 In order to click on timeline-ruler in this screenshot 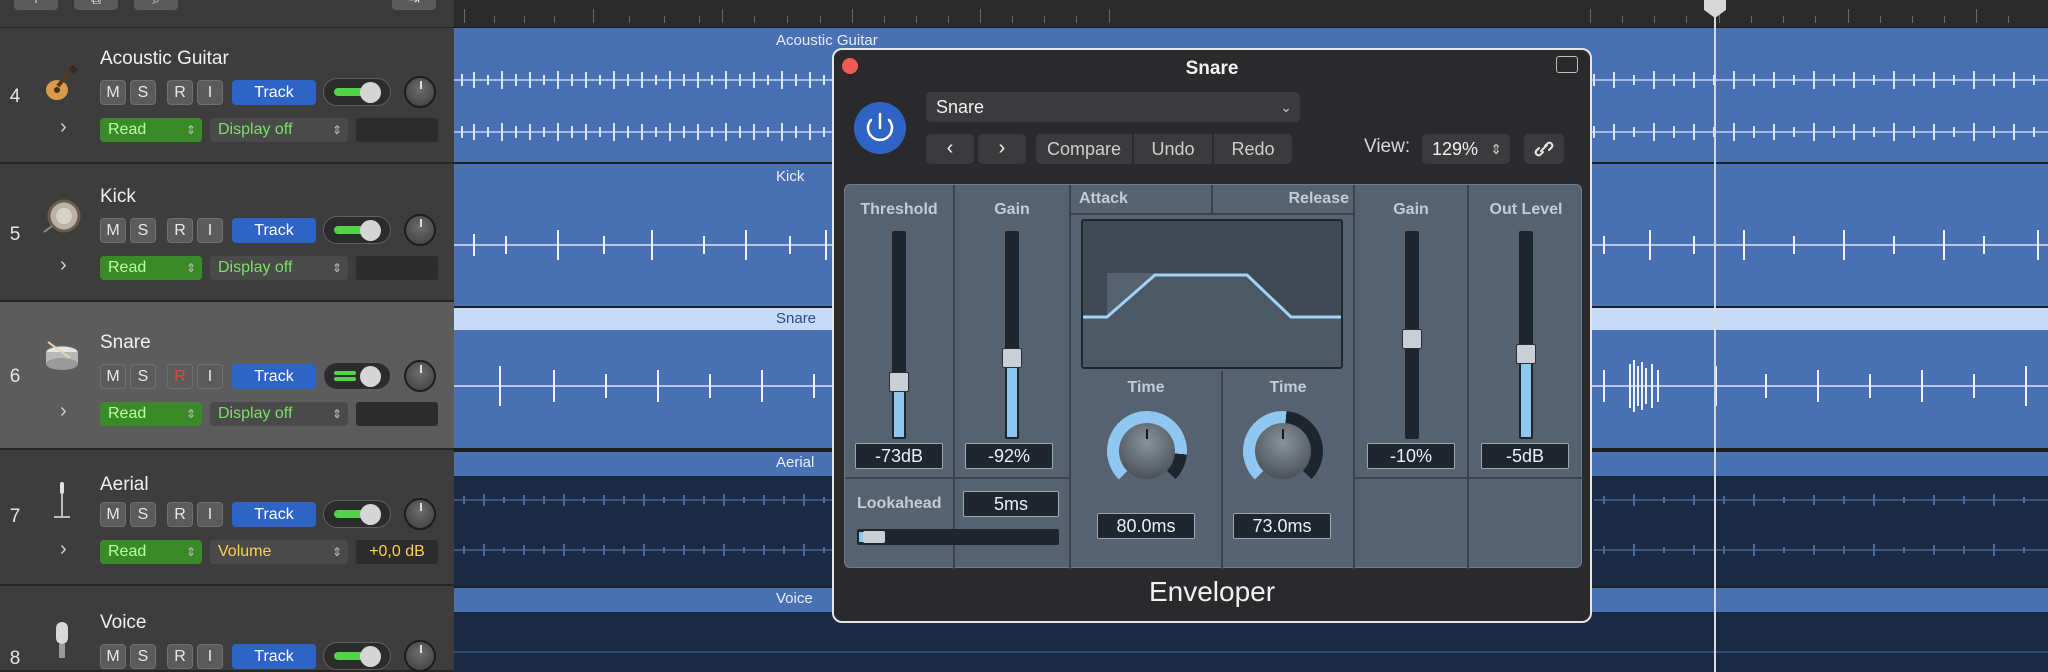, I will do `click(1251, 14)`.